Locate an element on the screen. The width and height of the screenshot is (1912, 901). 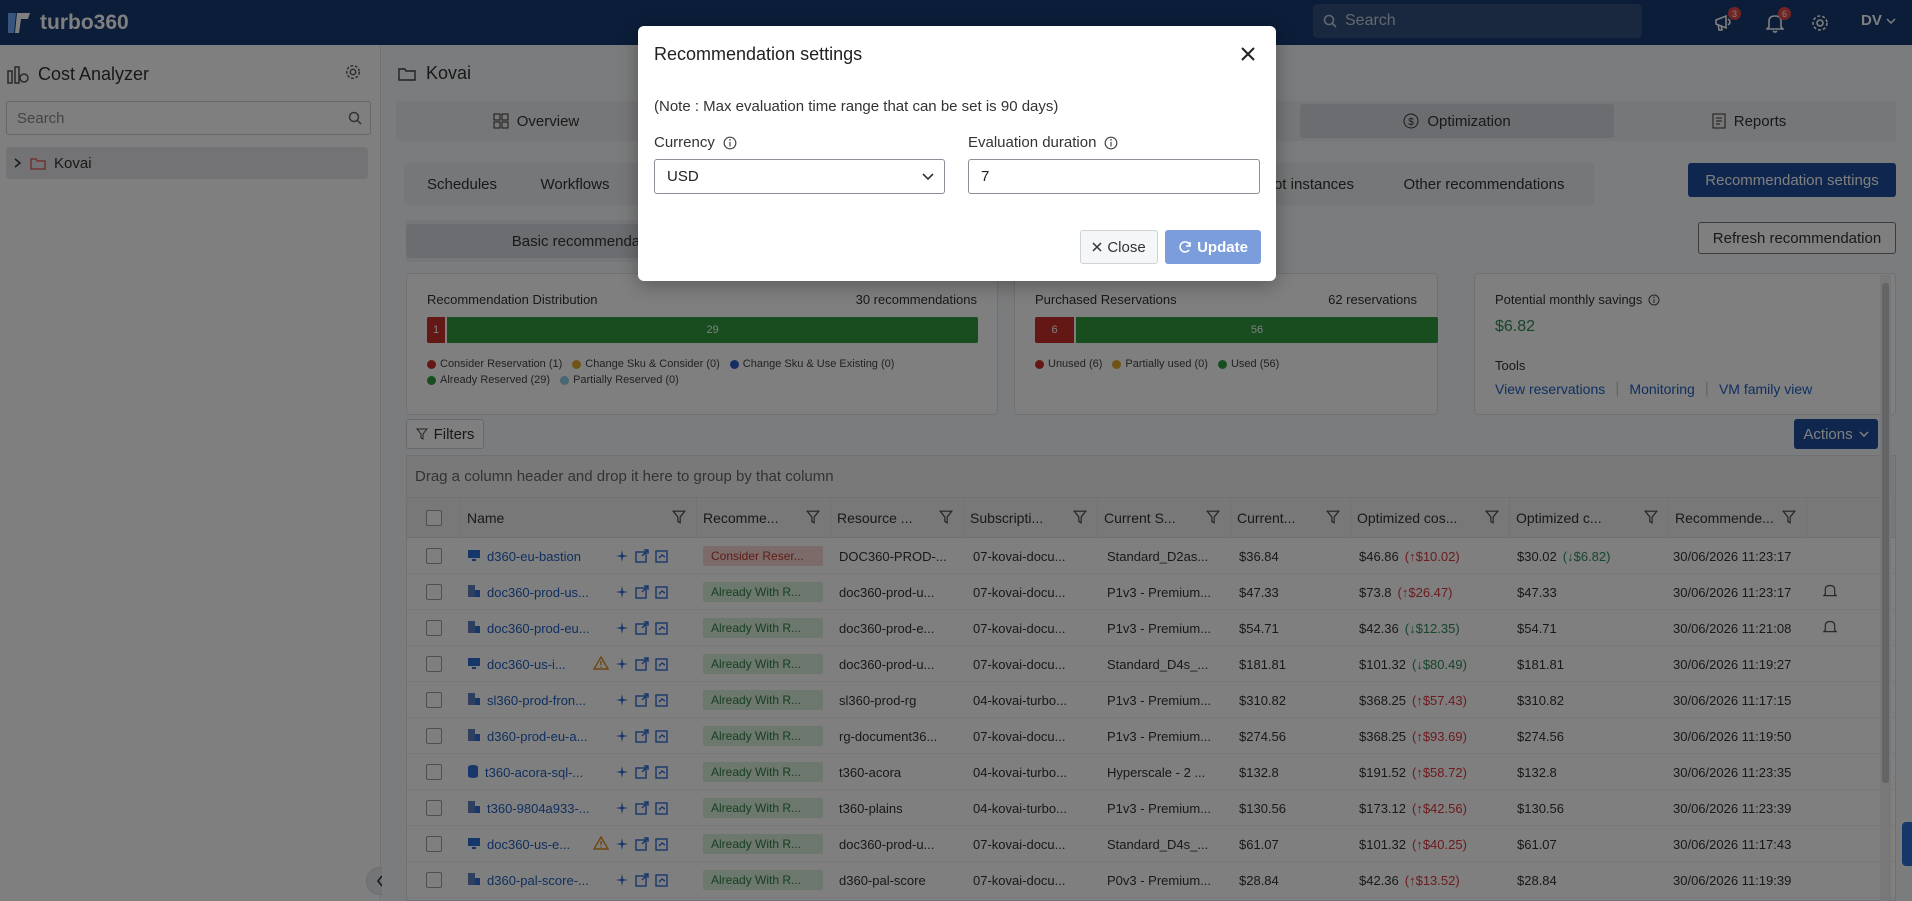
button-label: Close is located at coordinates (1126, 247).